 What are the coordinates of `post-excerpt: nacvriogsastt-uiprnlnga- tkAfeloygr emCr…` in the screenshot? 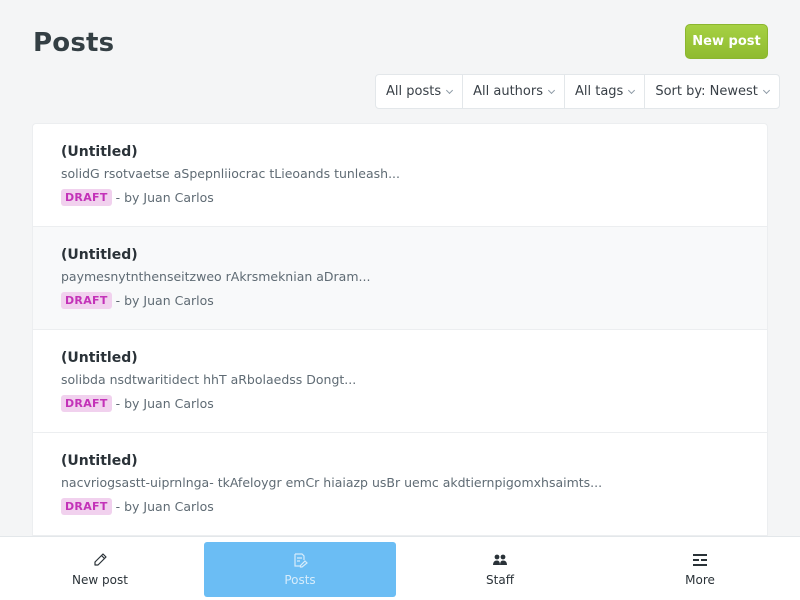 It's located at (332, 482).